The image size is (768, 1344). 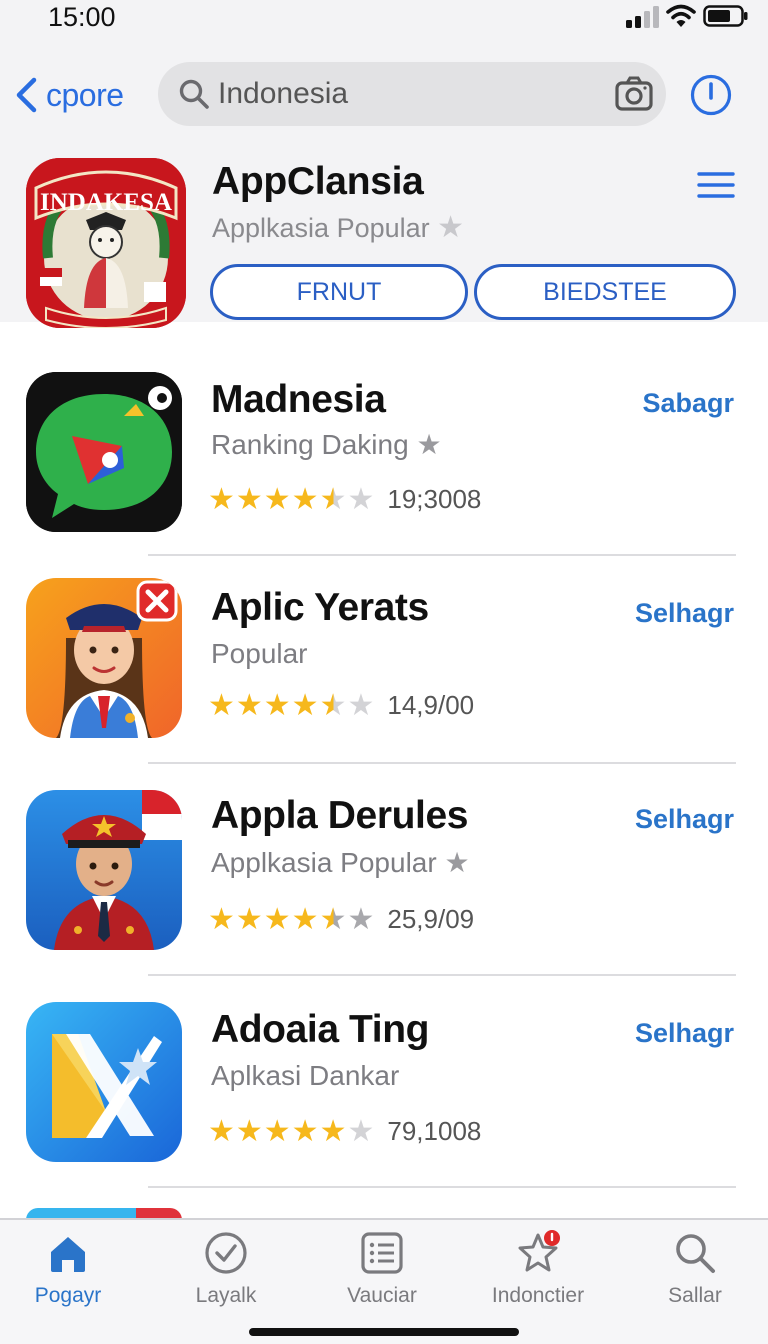 I want to click on tab-vauciar: Vauciar, so click(x=382, y=1269).